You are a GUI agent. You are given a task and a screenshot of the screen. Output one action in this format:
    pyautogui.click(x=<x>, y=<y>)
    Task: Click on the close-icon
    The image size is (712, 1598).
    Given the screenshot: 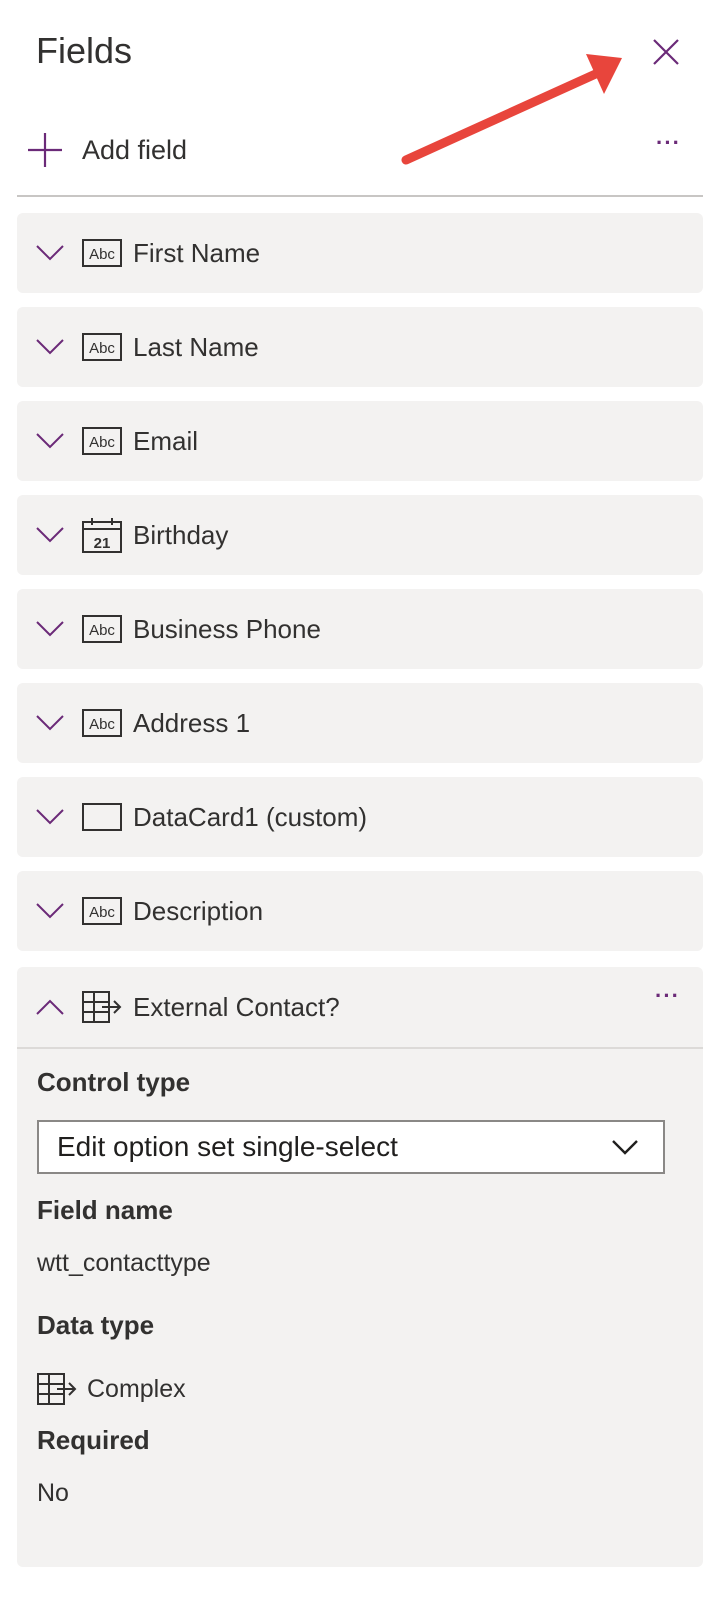 What is the action you would take?
    pyautogui.click(x=666, y=52)
    